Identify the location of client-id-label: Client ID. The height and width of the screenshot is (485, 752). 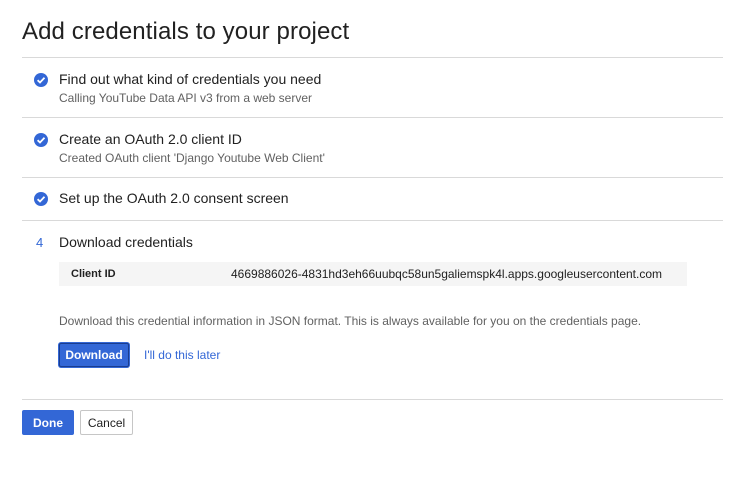
(93, 274).